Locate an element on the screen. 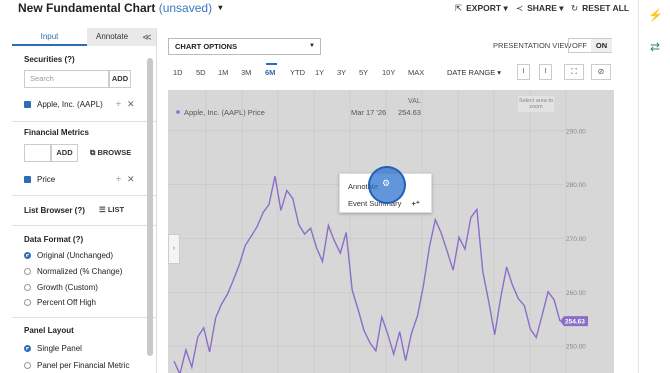 The width and height of the screenshot is (670, 373). add-icon: +⁺ is located at coordinates (415, 203).